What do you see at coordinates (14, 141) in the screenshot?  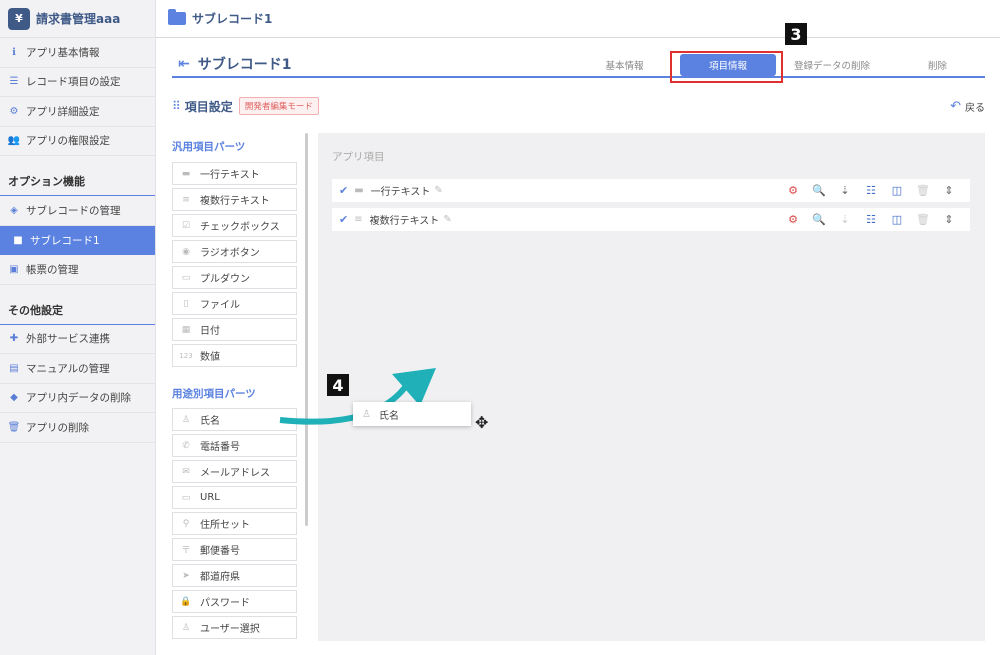 I see `users-icon: 👥` at bounding box center [14, 141].